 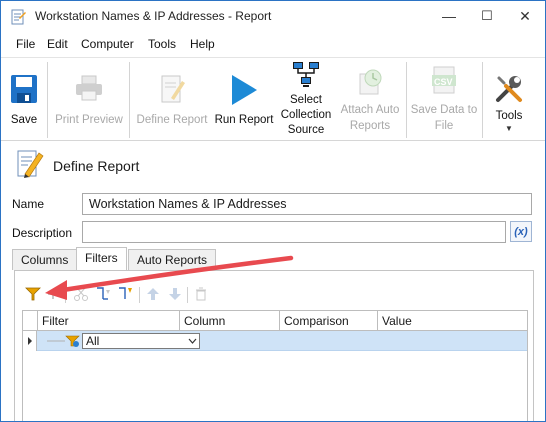 What do you see at coordinates (141, 341) in the screenshot?
I see `filter-logic-select: All` at bounding box center [141, 341].